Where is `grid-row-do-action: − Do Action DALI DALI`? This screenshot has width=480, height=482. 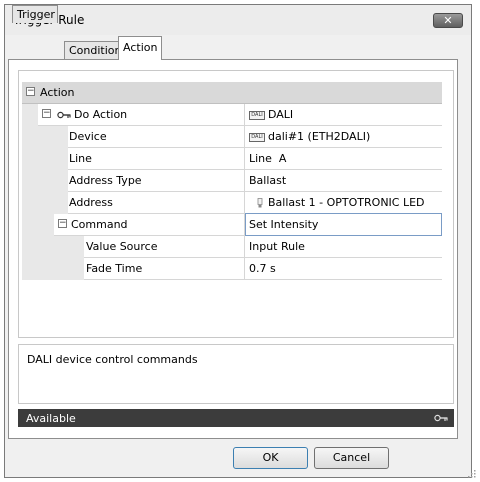 grid-row-do-action: − Do Action DALI DALI is located at coordinates (232, 115).